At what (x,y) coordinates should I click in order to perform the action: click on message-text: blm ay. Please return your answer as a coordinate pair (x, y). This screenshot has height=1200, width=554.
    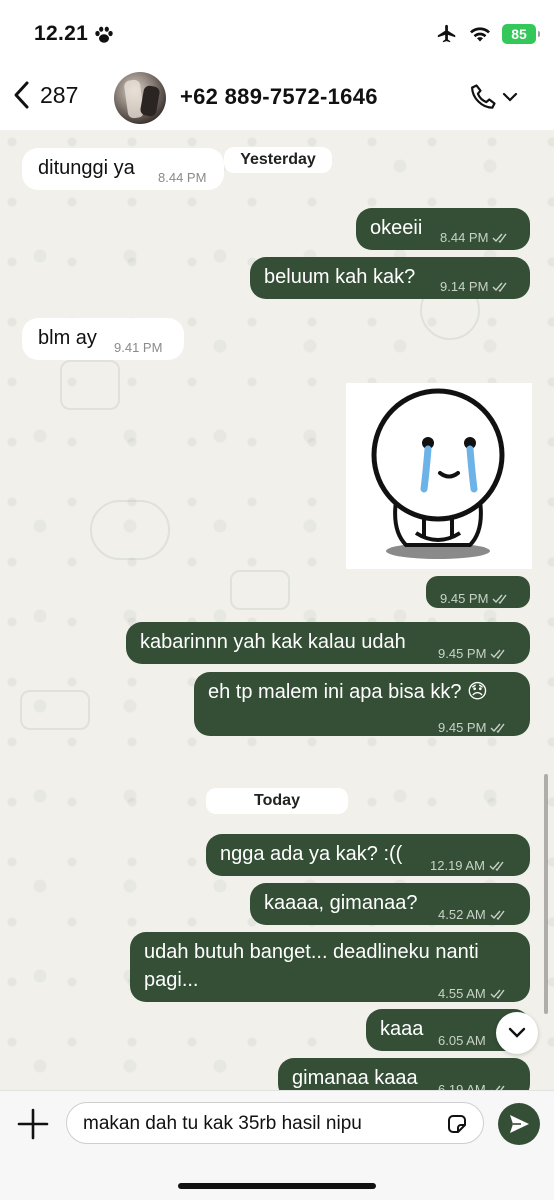
    Looking at the image, I should click on (67, 338).